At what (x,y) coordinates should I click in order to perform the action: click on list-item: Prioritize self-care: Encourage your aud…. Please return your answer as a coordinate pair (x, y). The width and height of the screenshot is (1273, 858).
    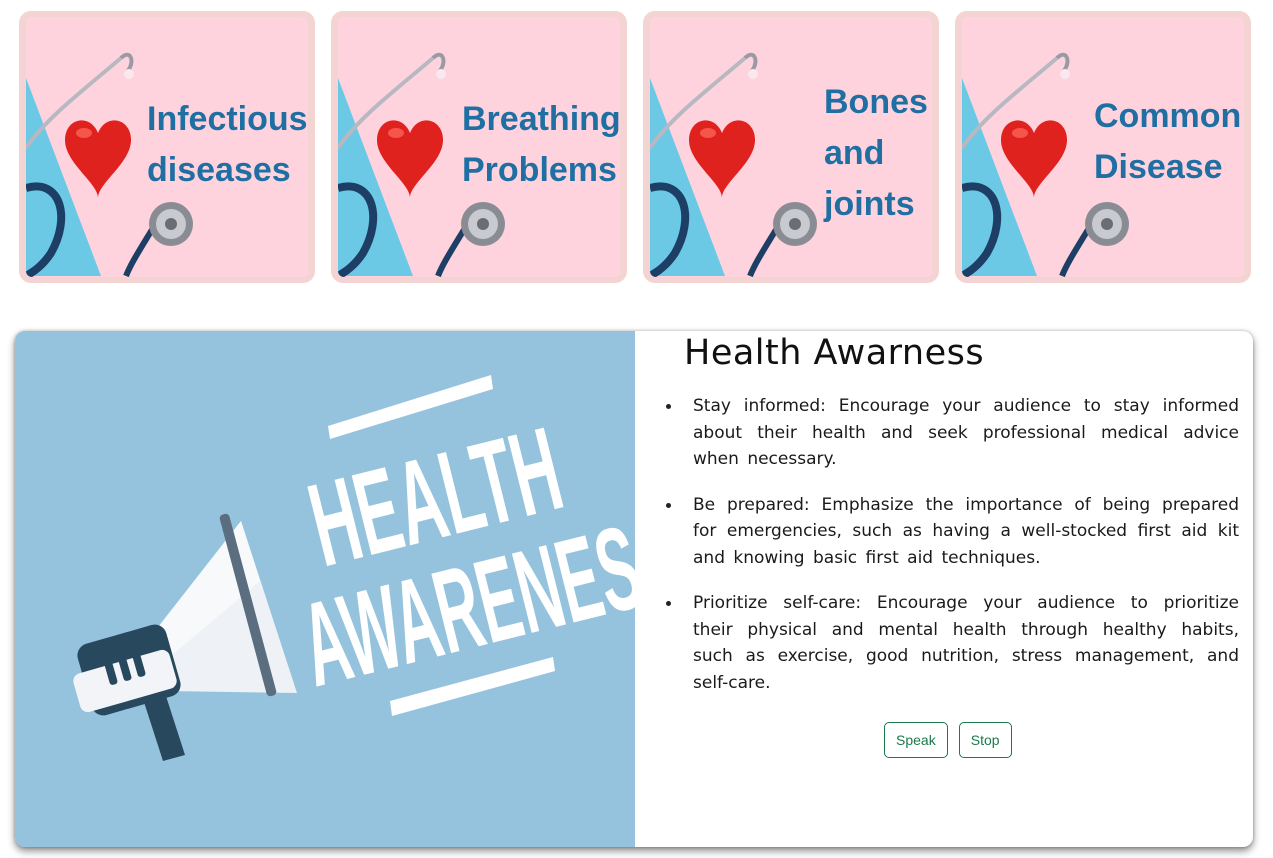
    Looking at the image, I should click on (952, 643).